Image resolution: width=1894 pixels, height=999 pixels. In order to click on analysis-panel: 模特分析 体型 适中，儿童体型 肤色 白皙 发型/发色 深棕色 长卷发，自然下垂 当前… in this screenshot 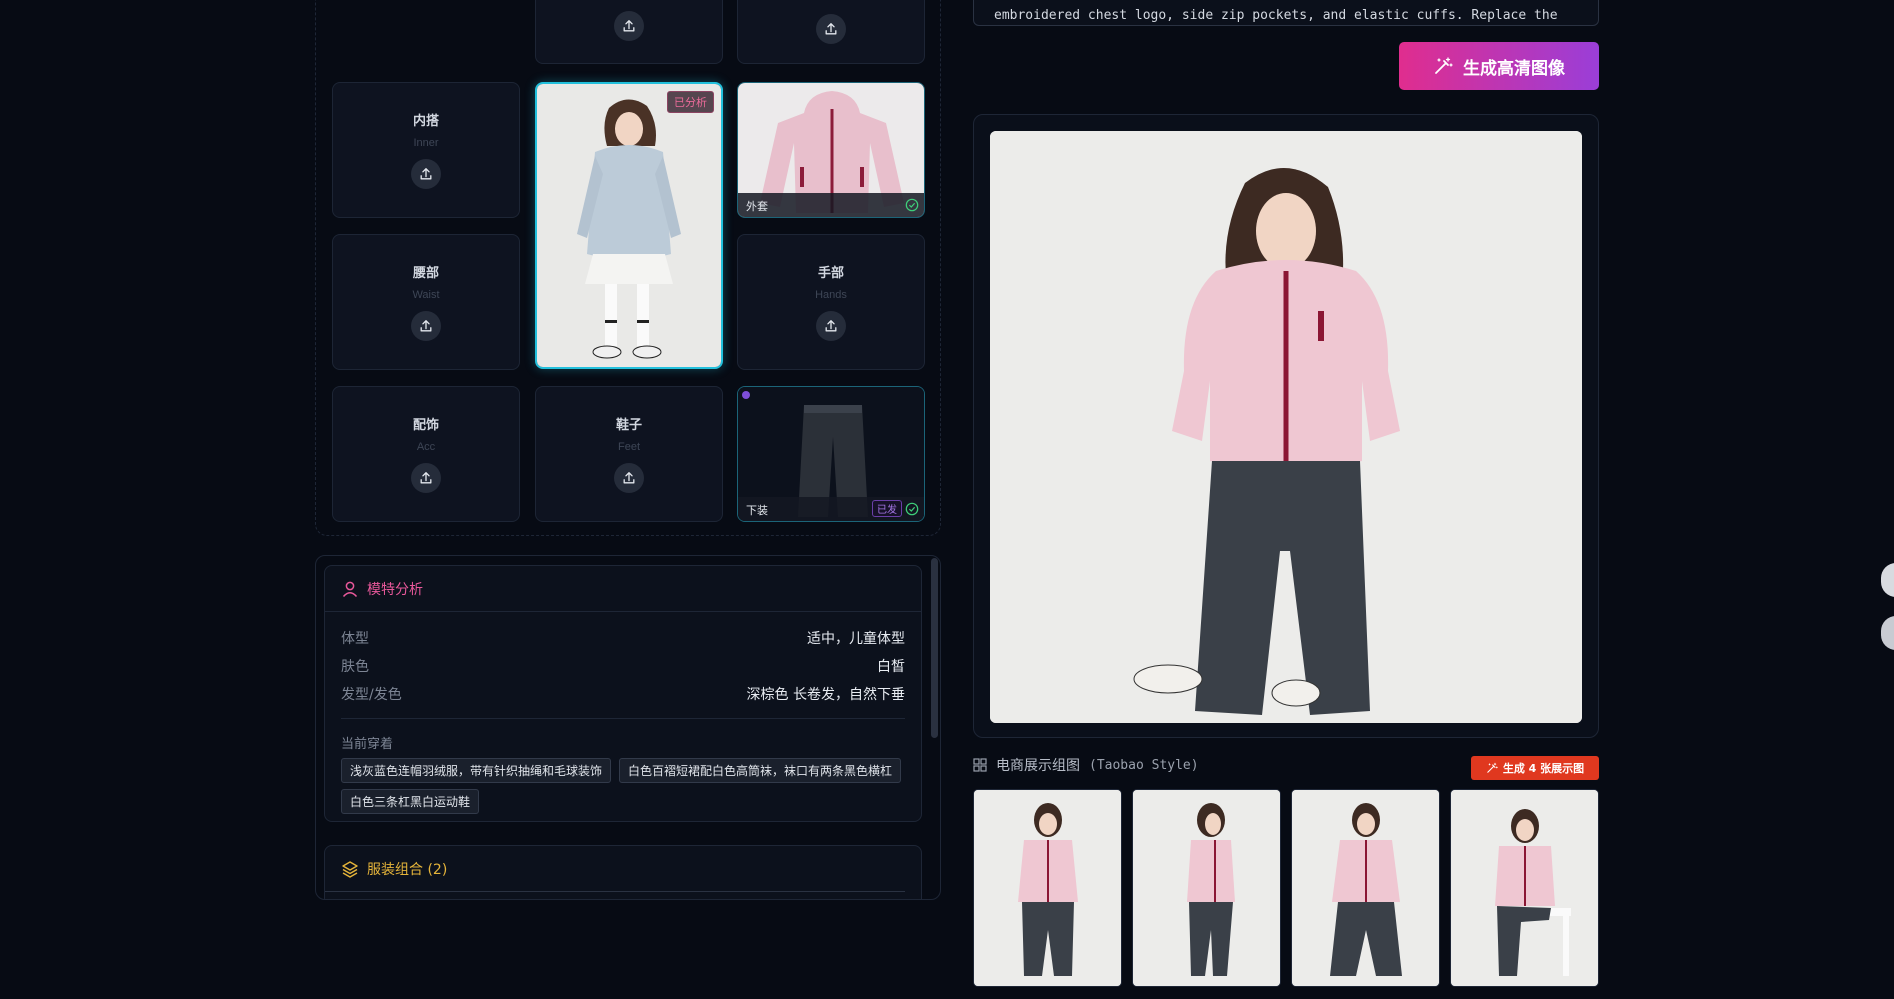, I will do `click(628, 727)`.